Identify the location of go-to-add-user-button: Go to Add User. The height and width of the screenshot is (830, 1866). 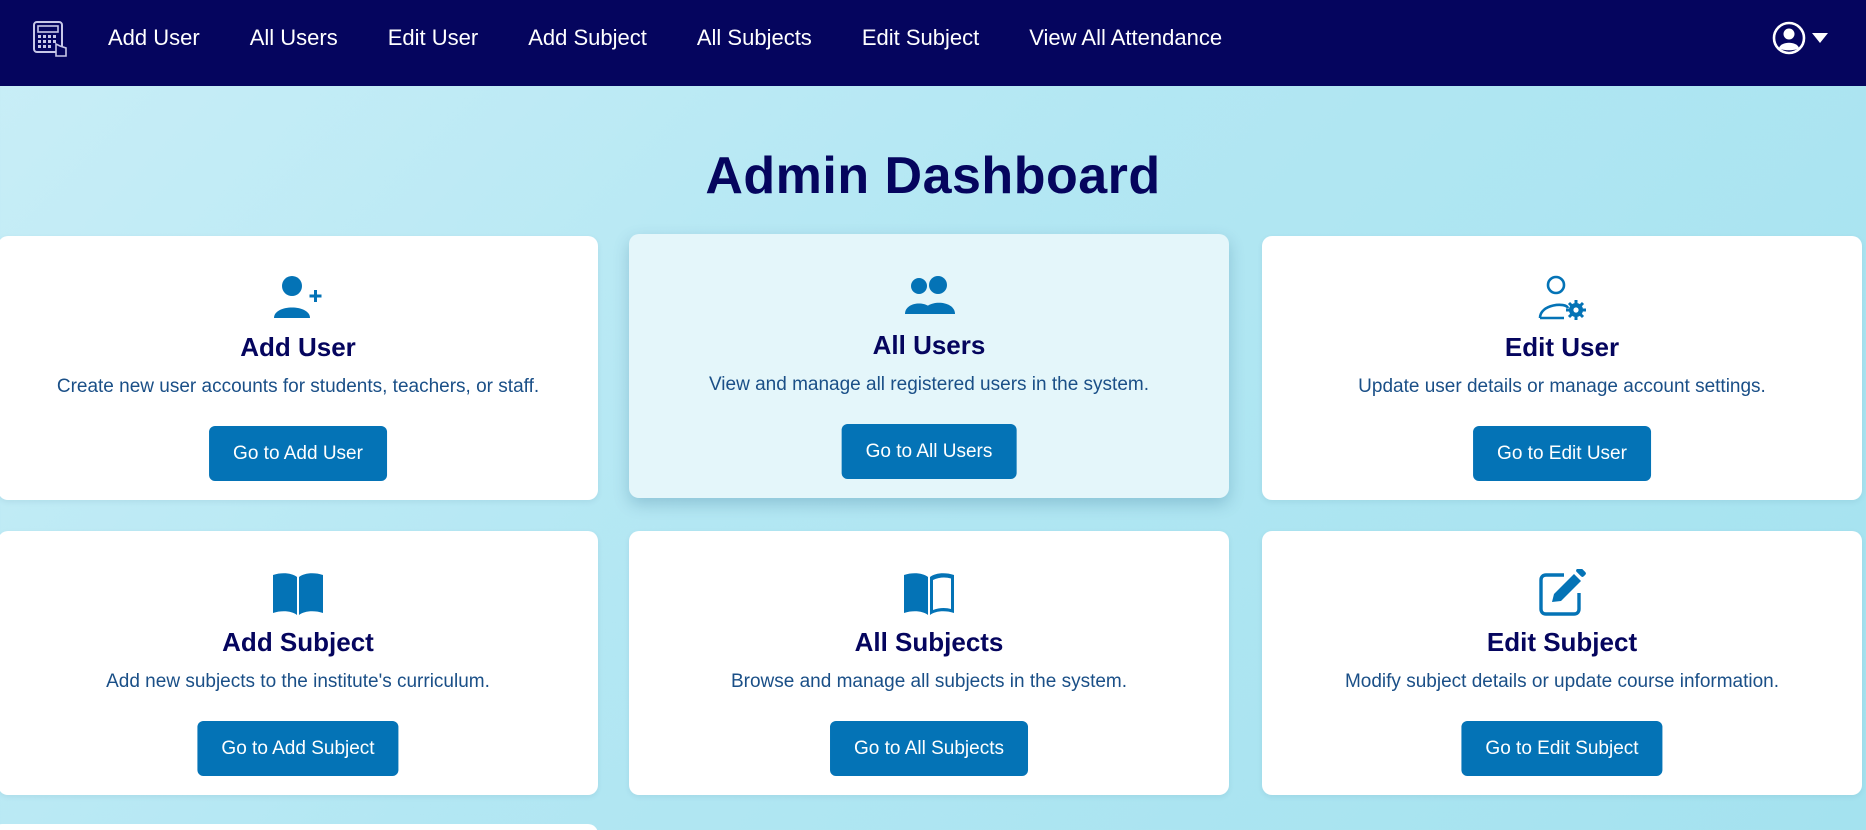
(298, 453).